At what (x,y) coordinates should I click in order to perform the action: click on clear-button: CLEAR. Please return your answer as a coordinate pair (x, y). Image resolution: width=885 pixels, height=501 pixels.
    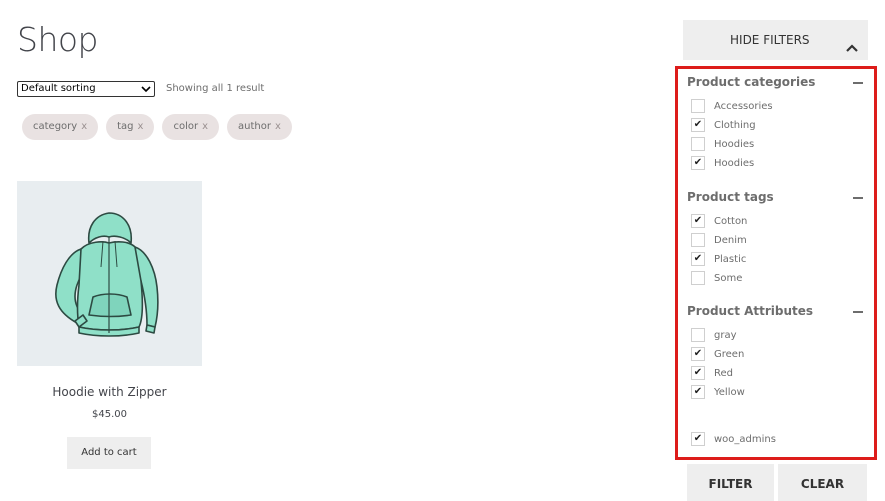
    Looking at the image, I should click on (822, 482).